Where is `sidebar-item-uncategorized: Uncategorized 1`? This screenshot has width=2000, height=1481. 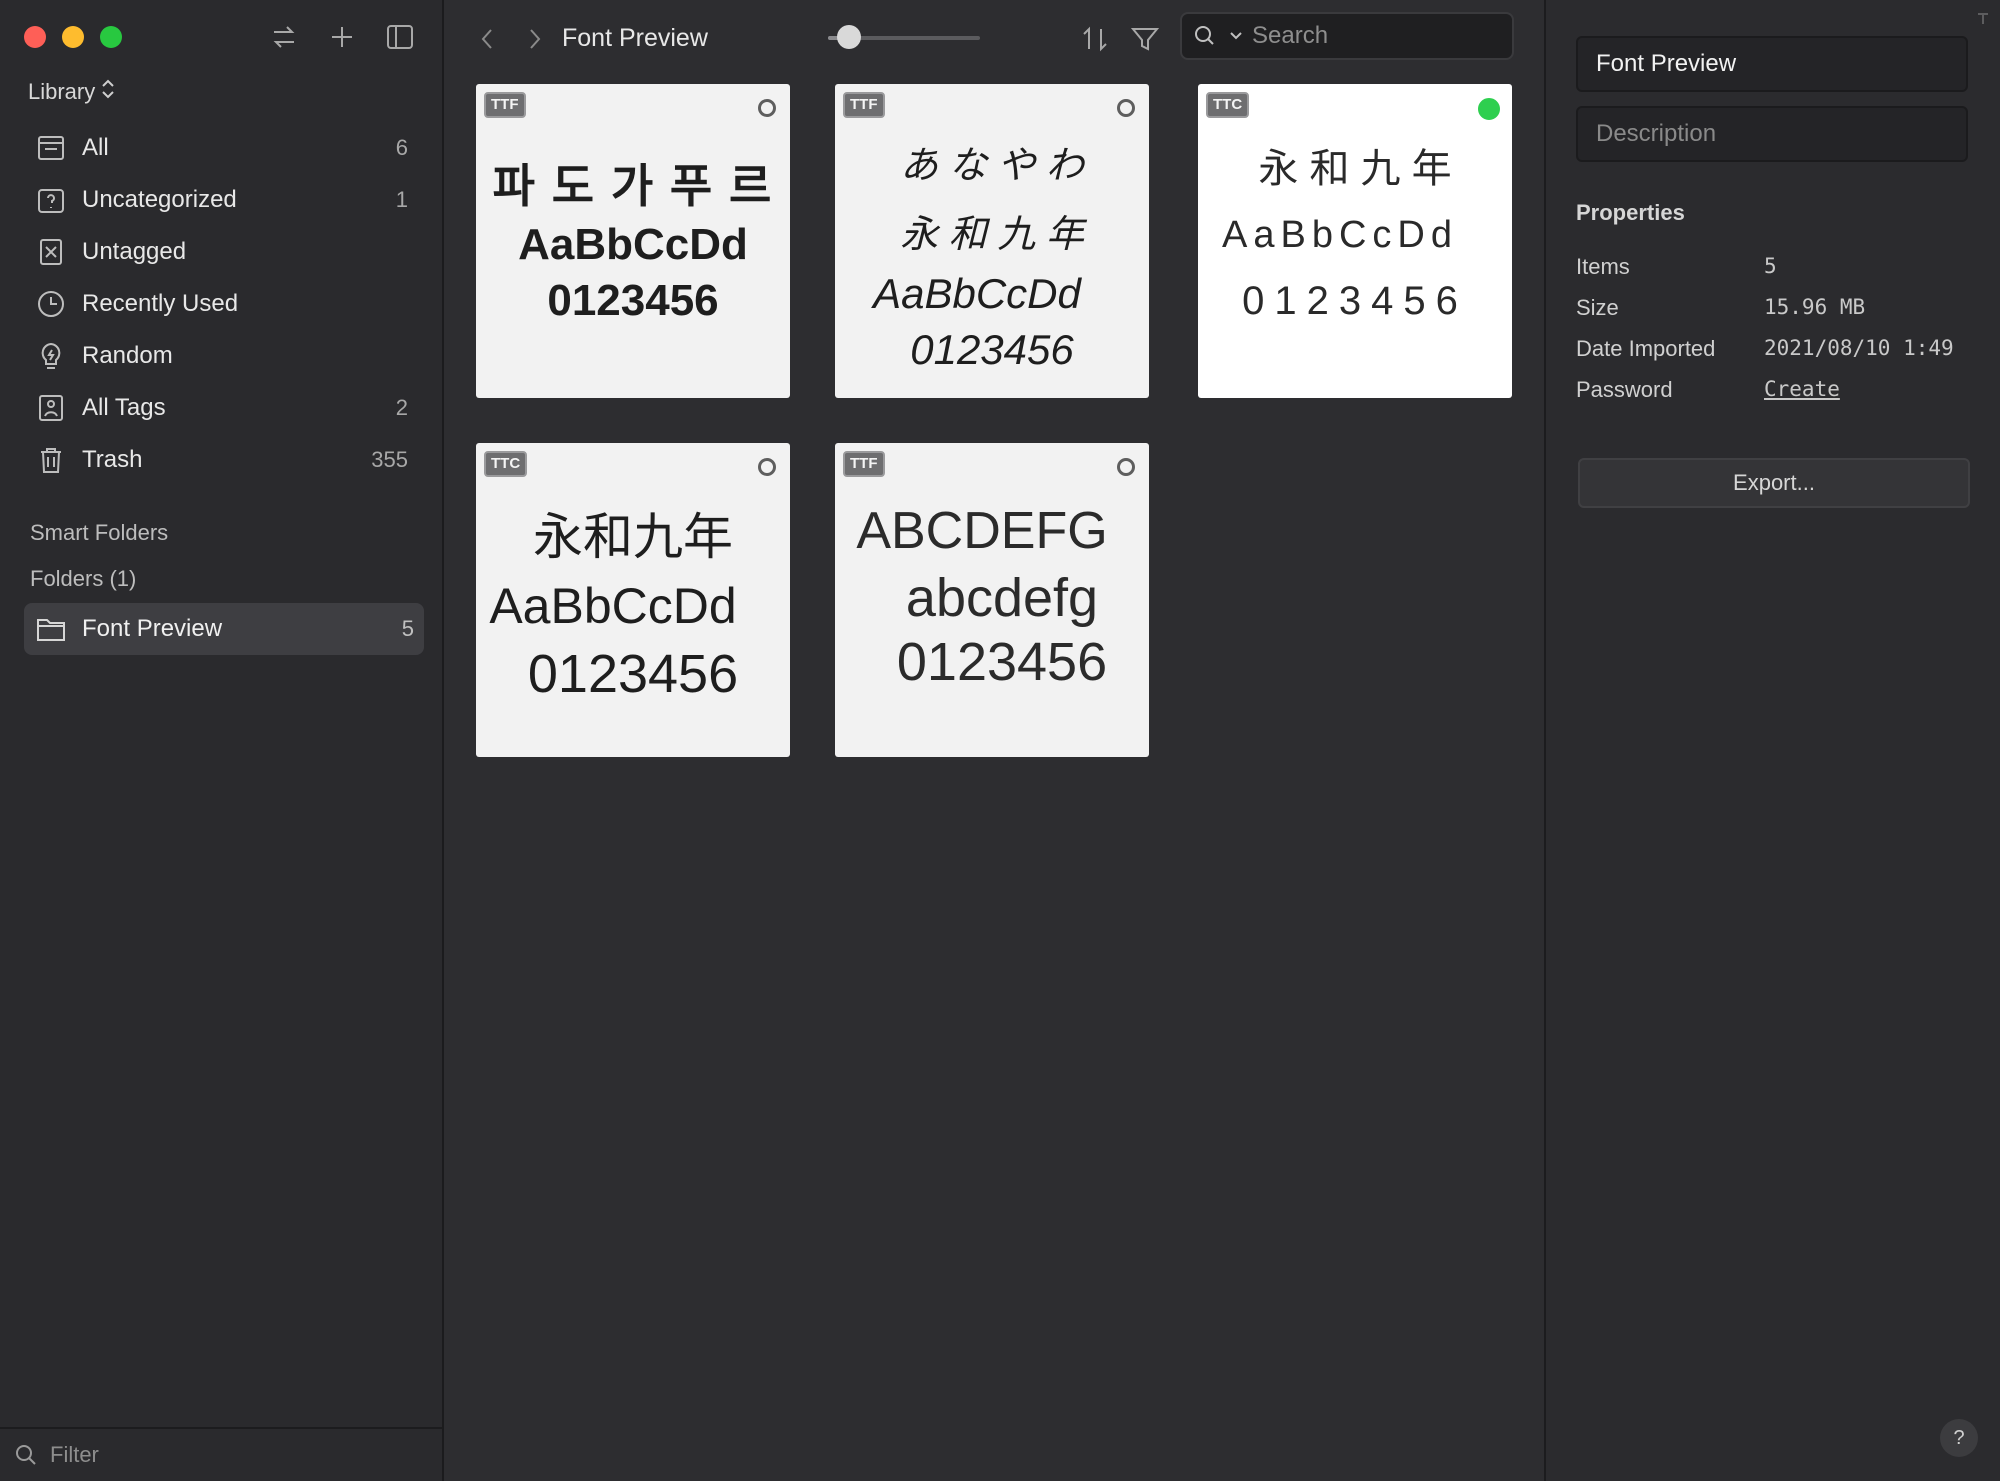 sidebar-item-uncategorized: Uncategorized 1 is located at coordinates (221, 200).